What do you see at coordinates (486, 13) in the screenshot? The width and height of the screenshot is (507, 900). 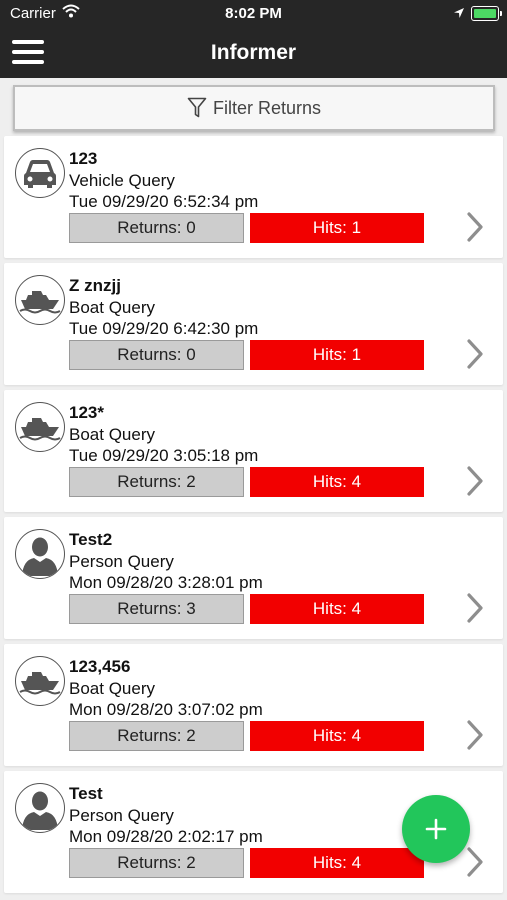 I see `battery-icon` at bounding box center [486, 13].